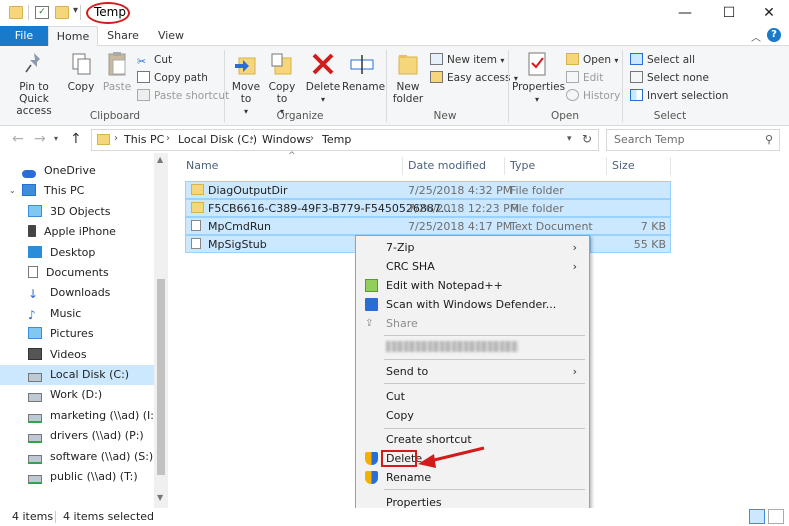  What do you see at coordinates (336, 139) in the screenshot?
I see `breadcrumb-temp: Temp` at bounding box center [336, 139].